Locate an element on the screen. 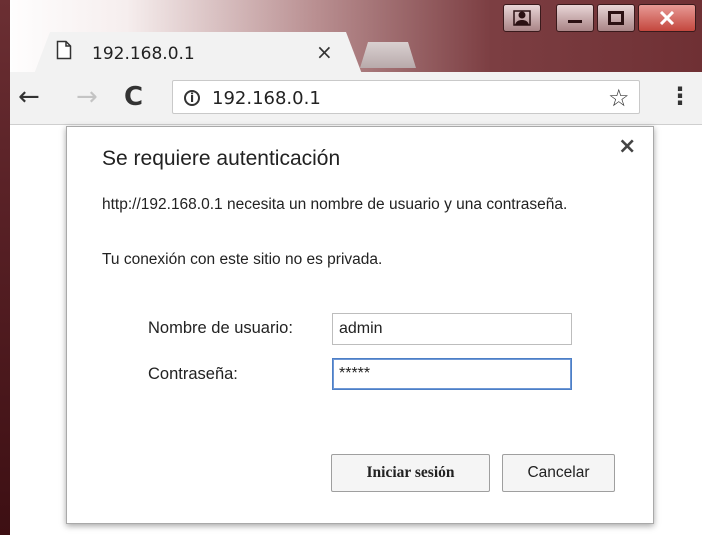 The image size is (702, 535). forward-arrow-icon: → is located at coordinates (87, 97).